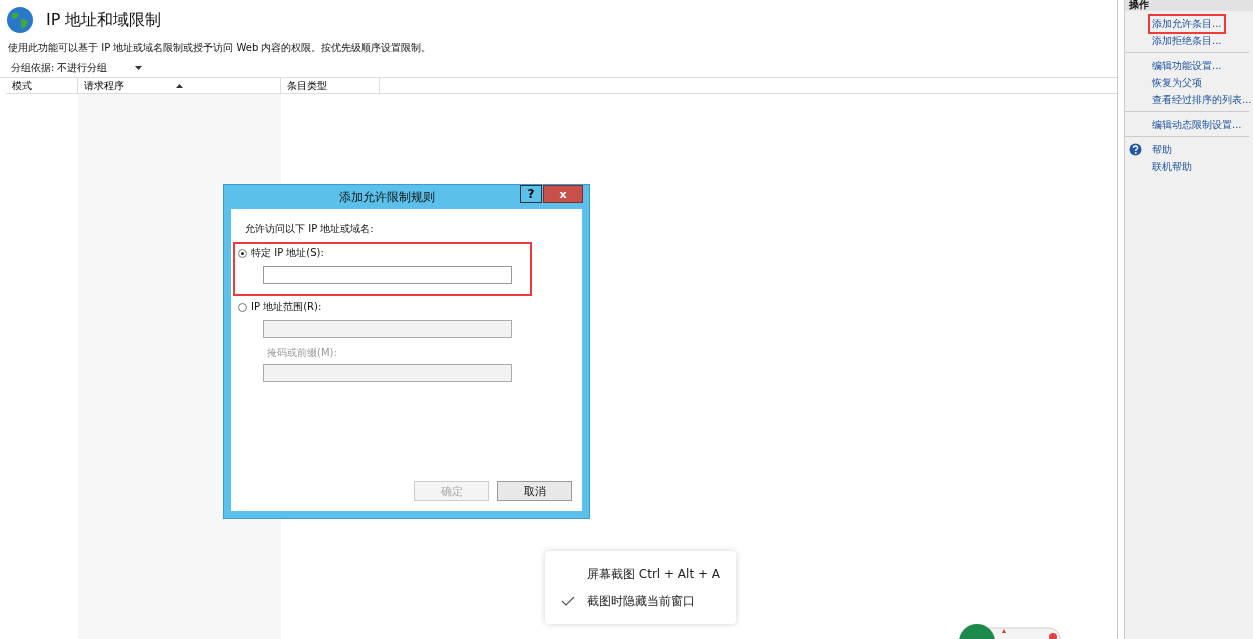  Describe the element at coordinates (648, 601) in the screenshot. I see `menu-item: 截图时隐藏当前窗口` at that location.